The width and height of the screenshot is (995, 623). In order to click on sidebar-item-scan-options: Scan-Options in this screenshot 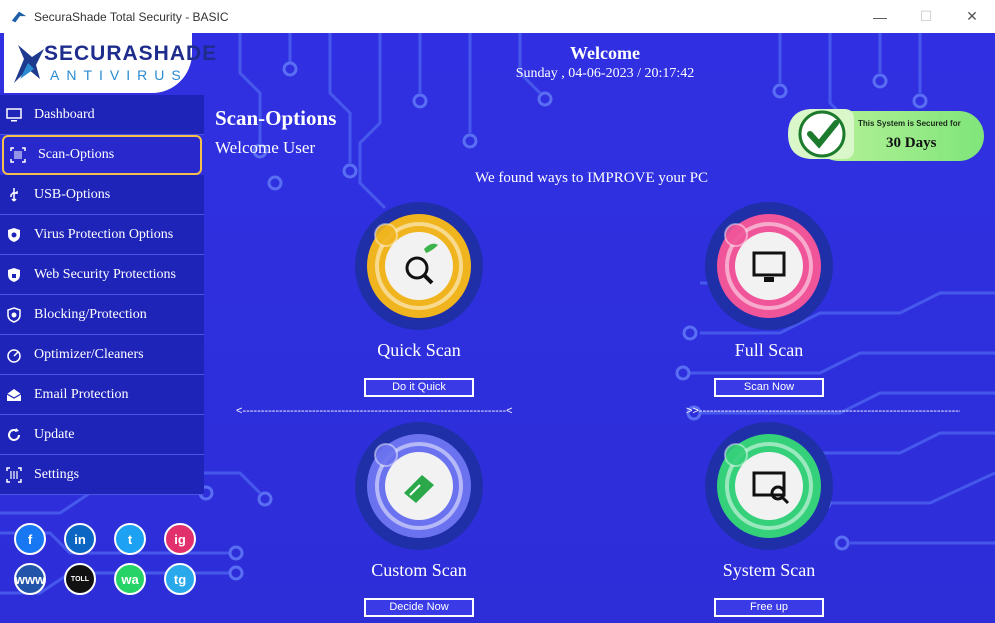, I will do `click(102, 155)`.